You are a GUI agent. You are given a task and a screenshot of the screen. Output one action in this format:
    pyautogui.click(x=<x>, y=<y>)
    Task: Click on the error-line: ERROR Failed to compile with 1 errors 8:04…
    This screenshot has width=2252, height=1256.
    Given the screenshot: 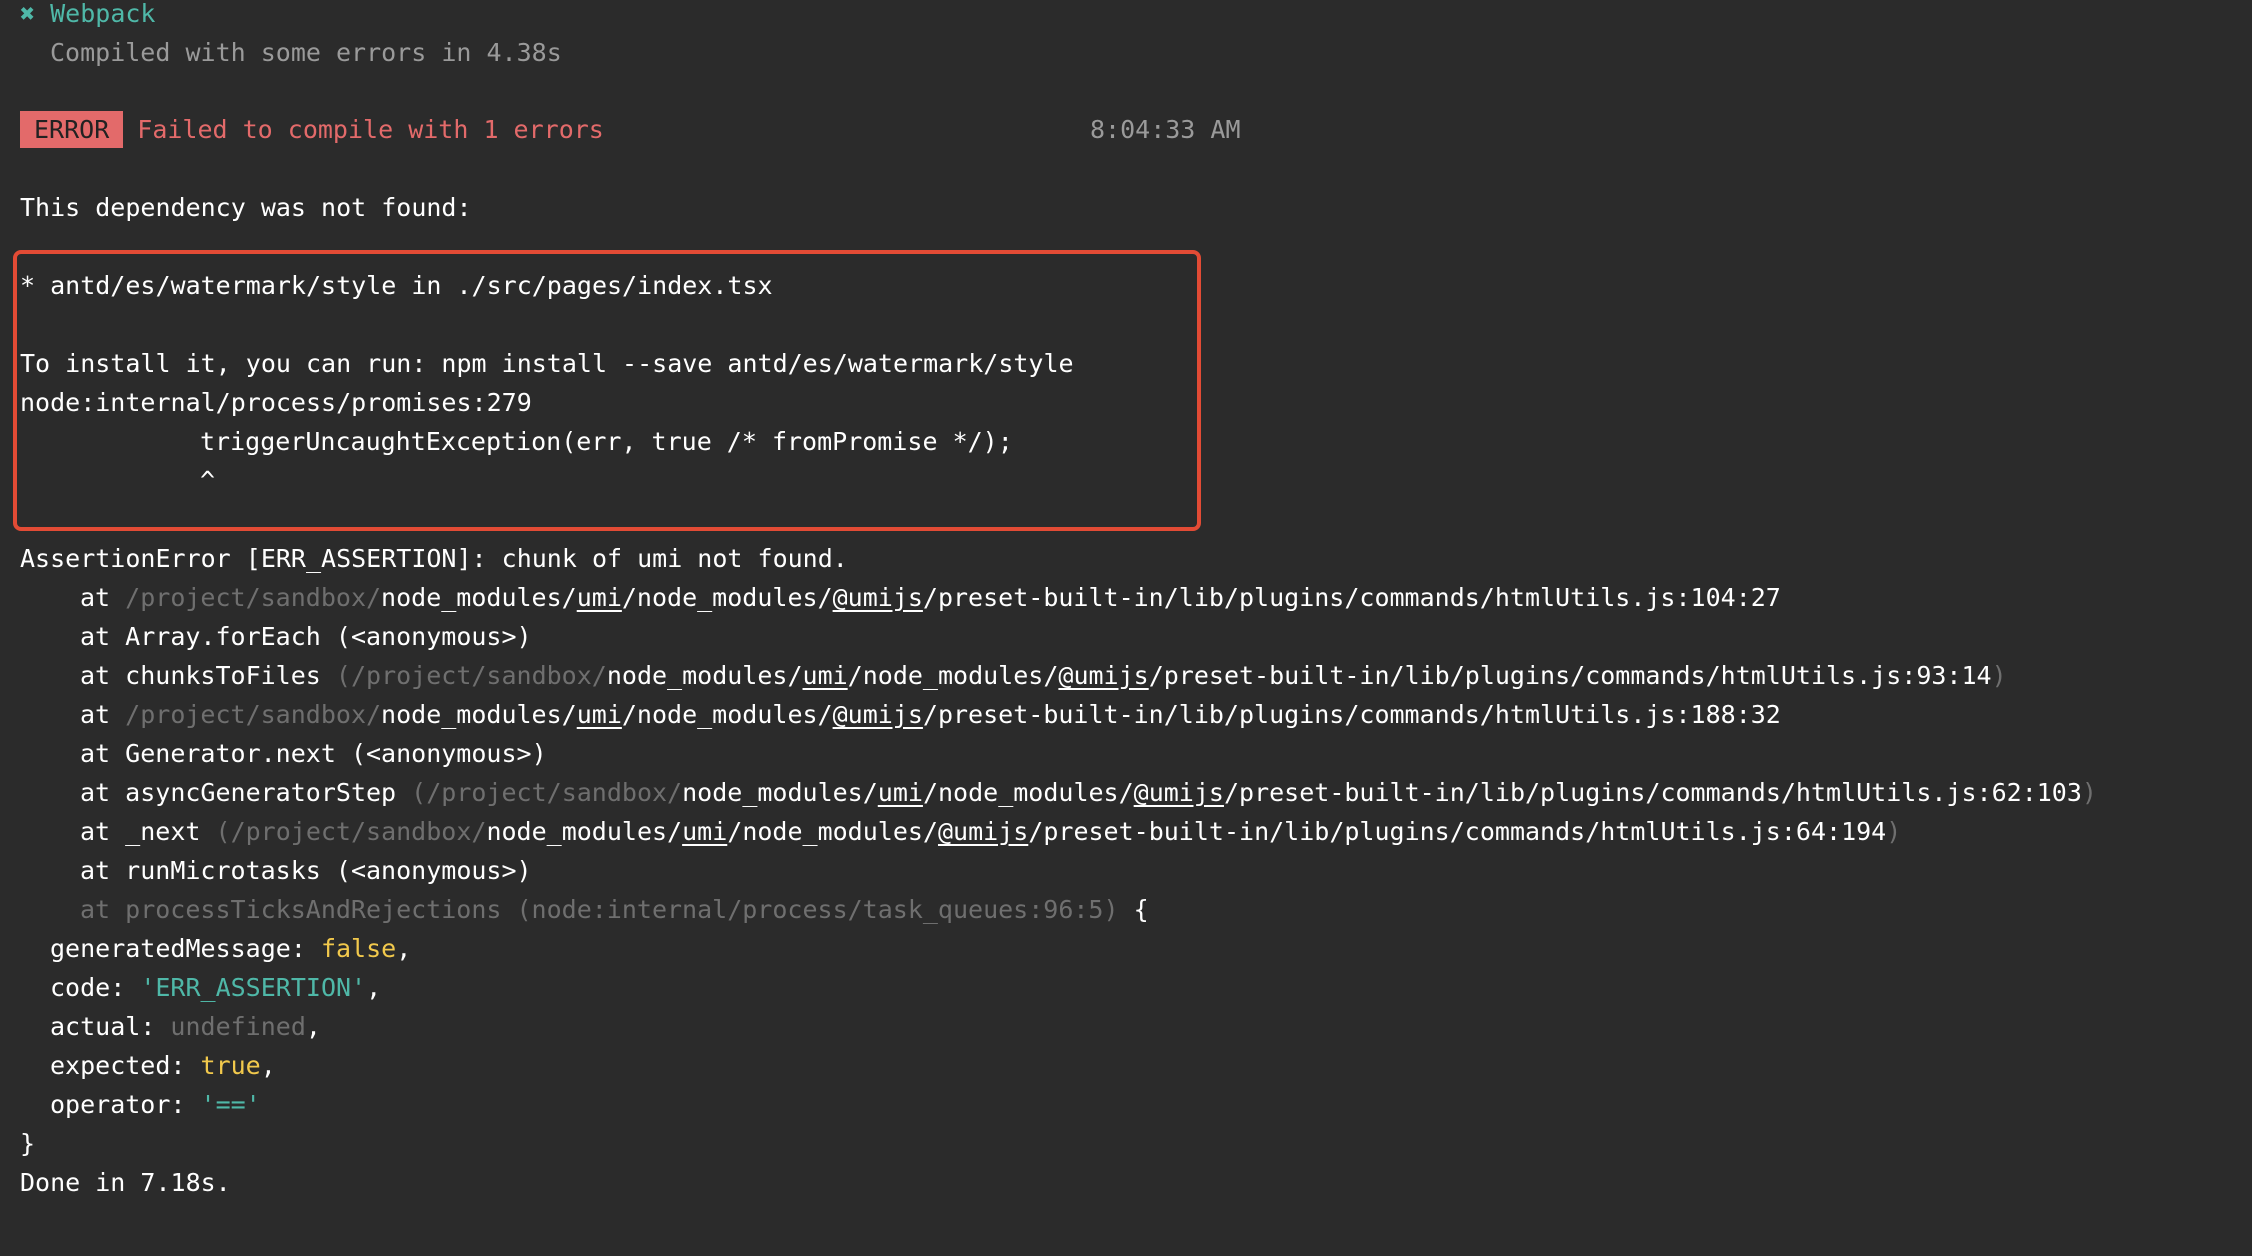 What is the action you would take?
    pyautogui.click(x=670, y=129)
    